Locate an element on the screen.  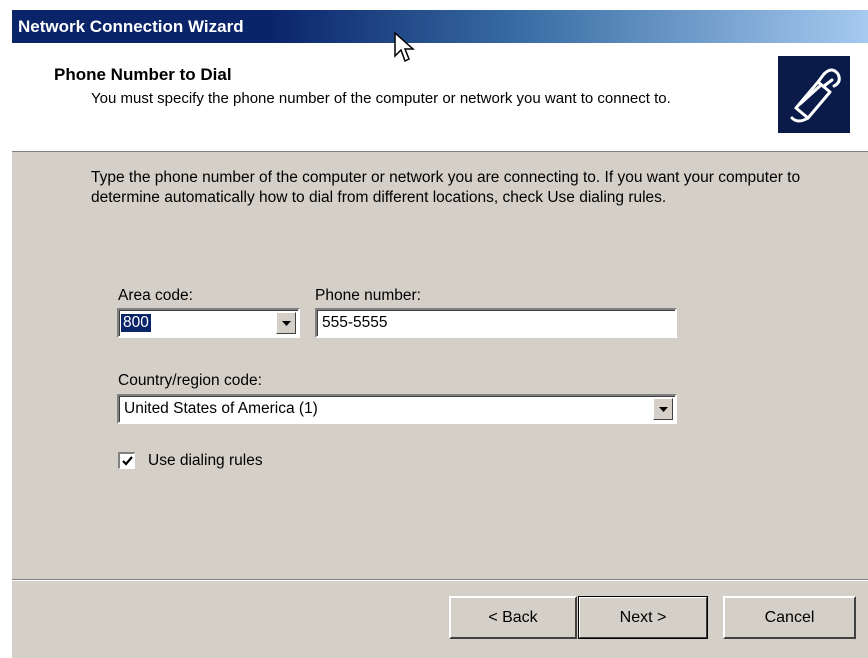
next-button: Next > is located at coordinates (643, 617).